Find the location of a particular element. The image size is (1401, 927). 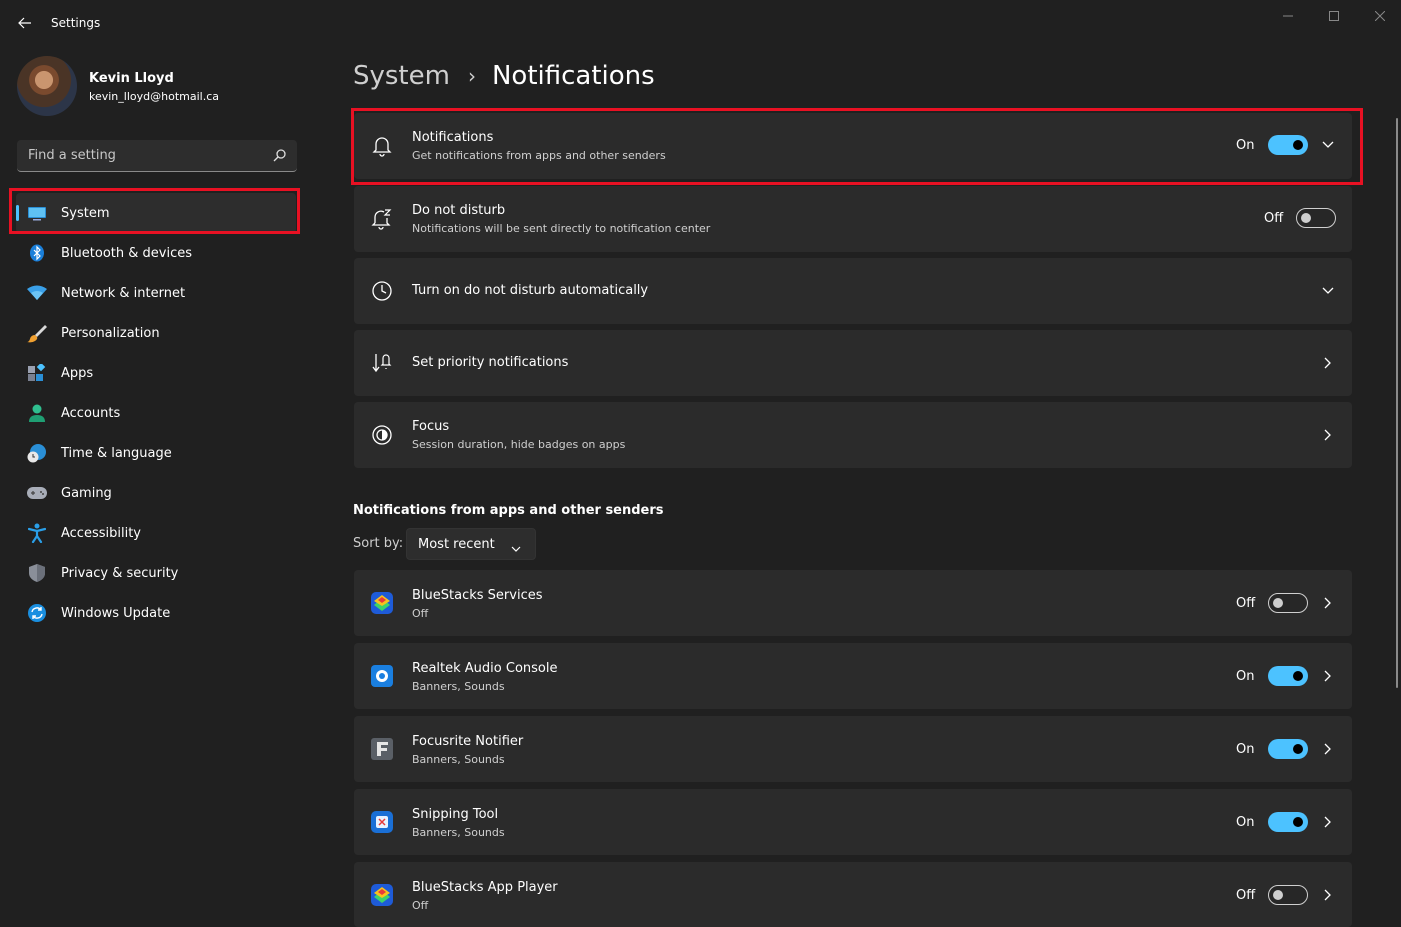

sort-value: Most recent is located at coordinates (456, 544).